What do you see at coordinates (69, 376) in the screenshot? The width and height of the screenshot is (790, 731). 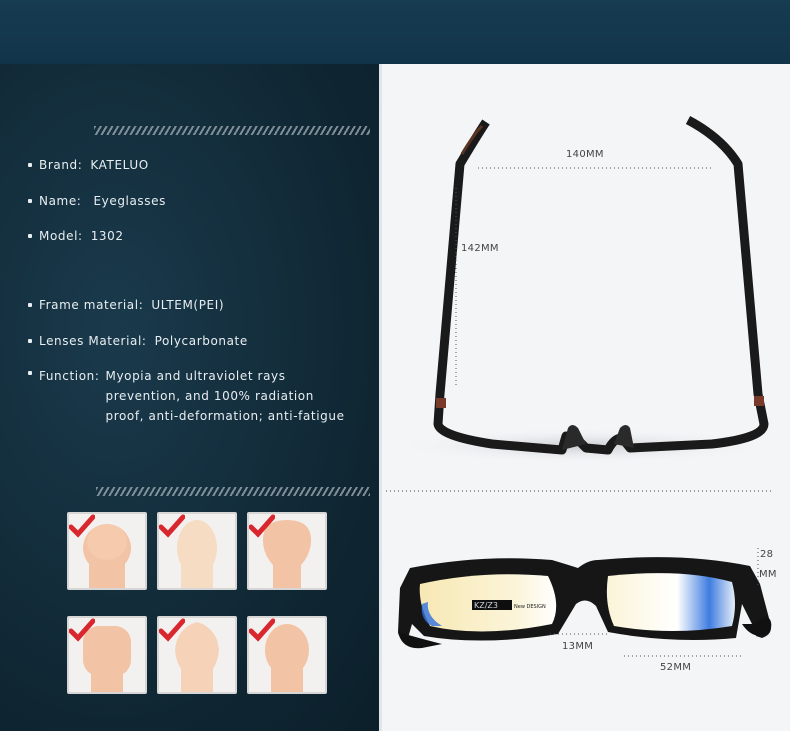 I see `spec-label: Function:` at bounding box center [69, 376].